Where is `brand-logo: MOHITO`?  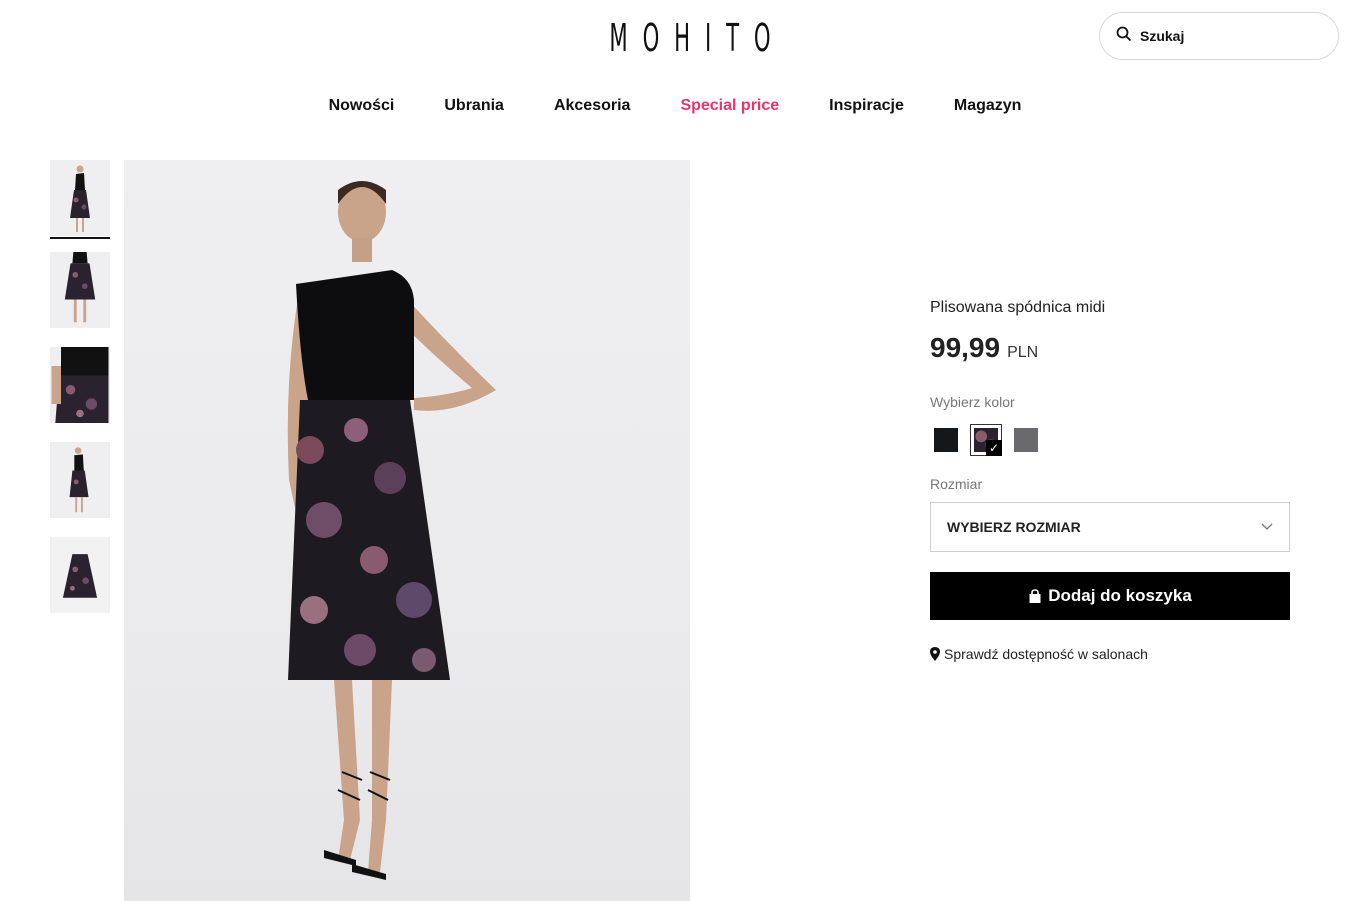 brand-logo: MOHITO is located at coordinates (689, 38).